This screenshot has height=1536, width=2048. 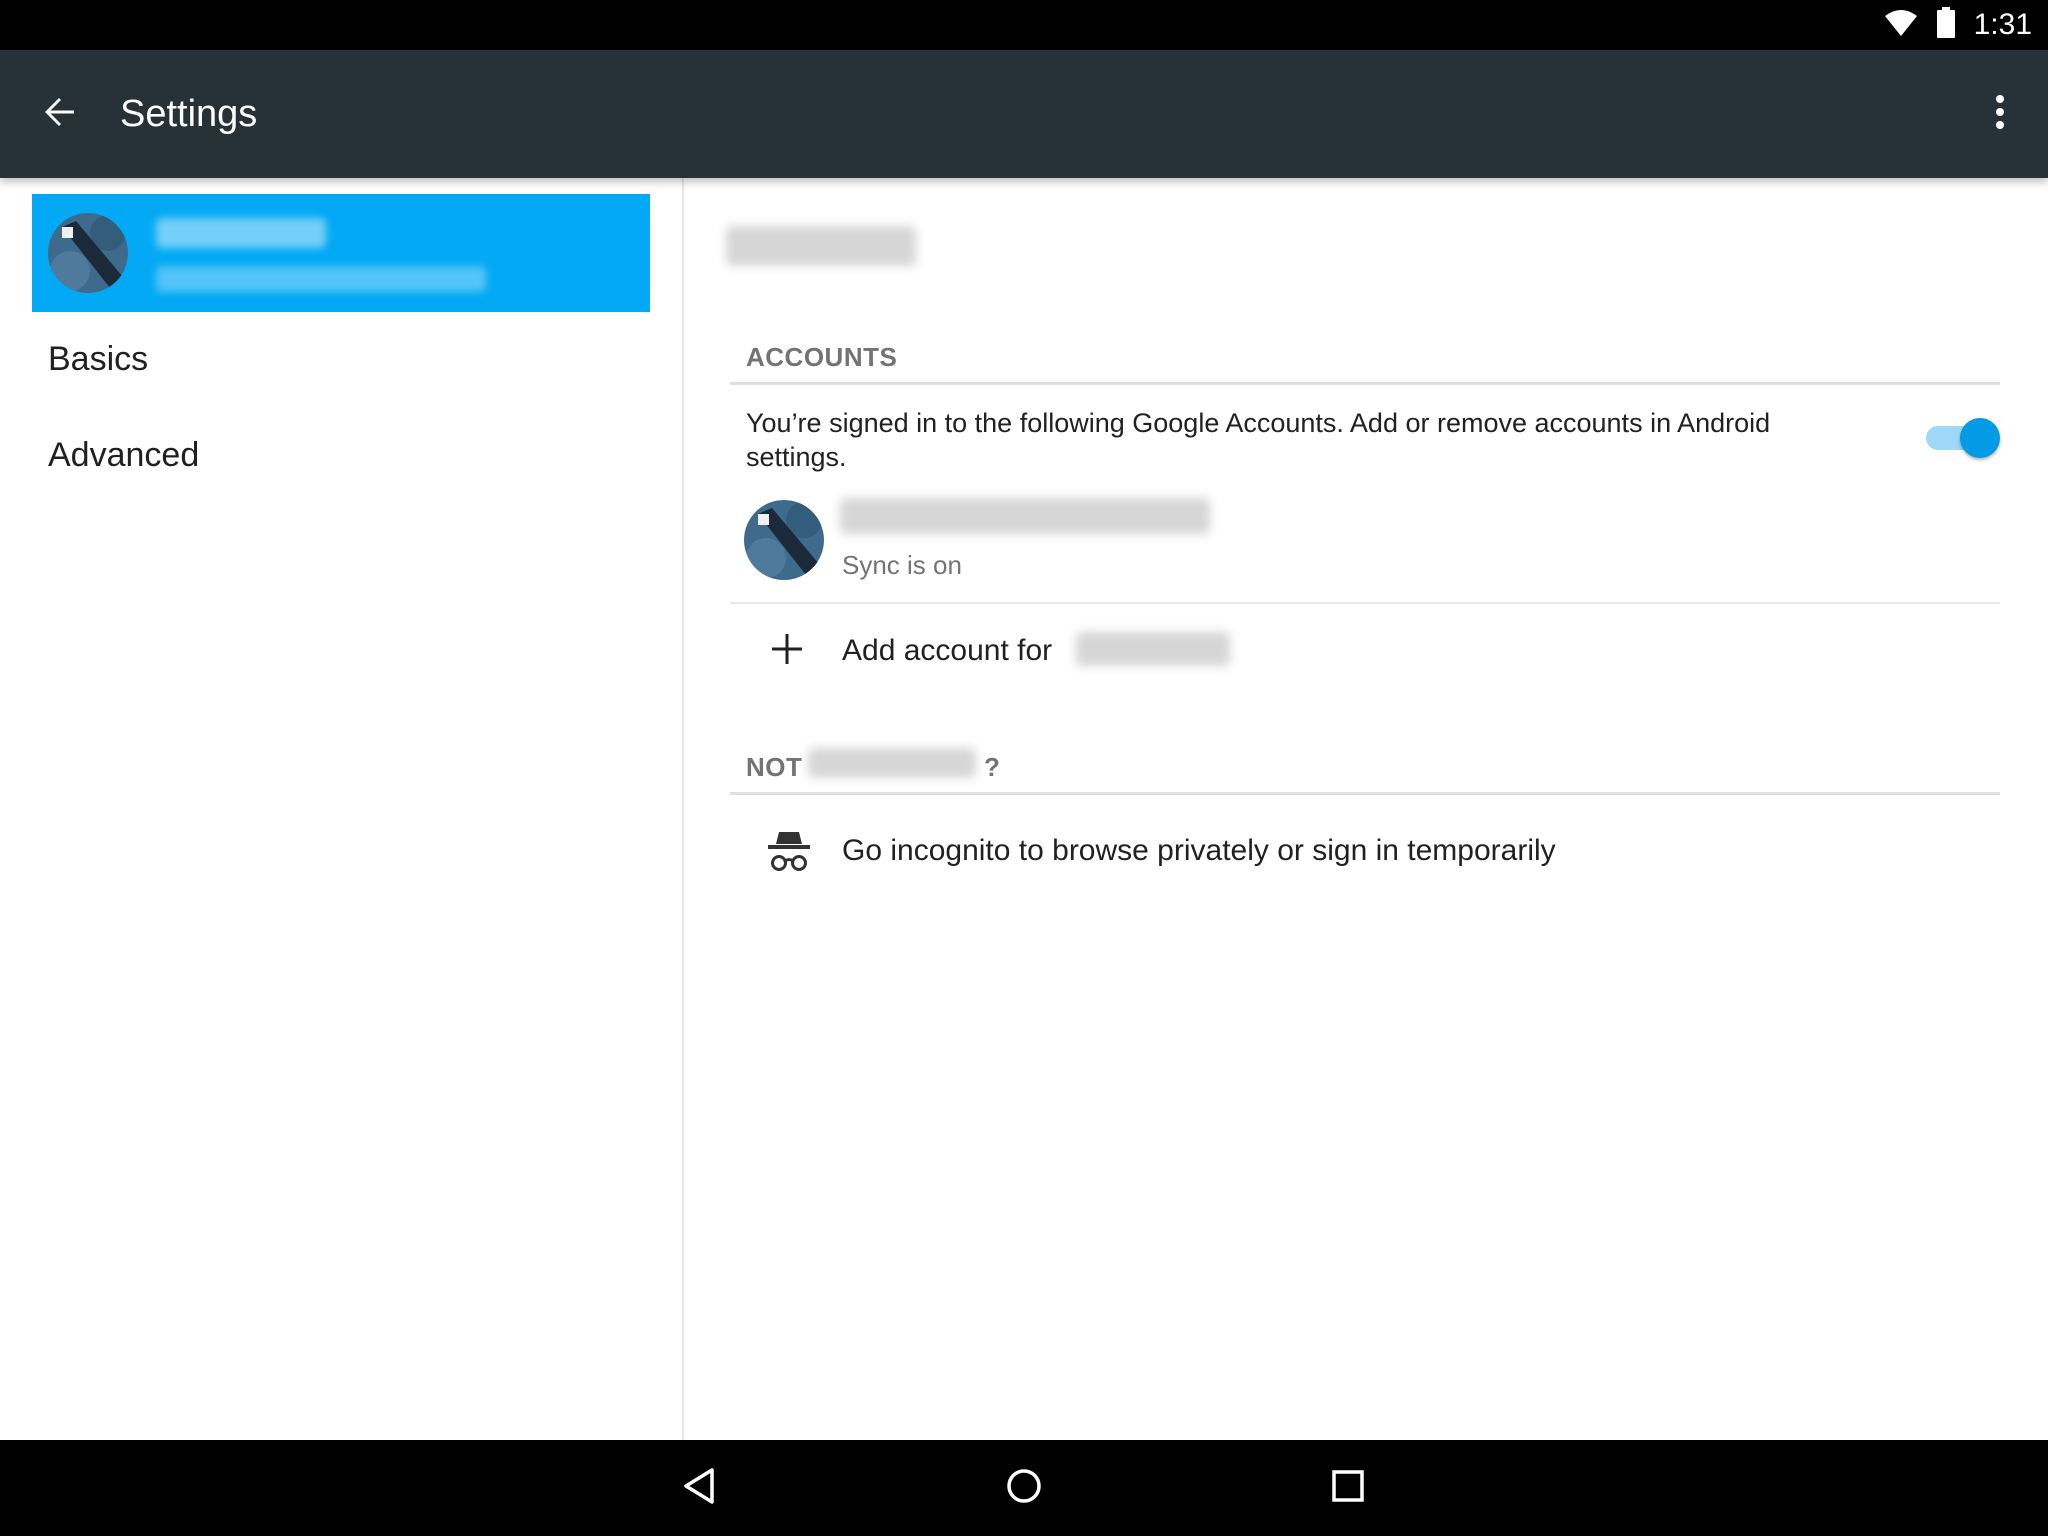 What do you see at coordinates (1365, 383) in the screenshot?
I see `accounts-divider` at bounding box center [1365, 383].